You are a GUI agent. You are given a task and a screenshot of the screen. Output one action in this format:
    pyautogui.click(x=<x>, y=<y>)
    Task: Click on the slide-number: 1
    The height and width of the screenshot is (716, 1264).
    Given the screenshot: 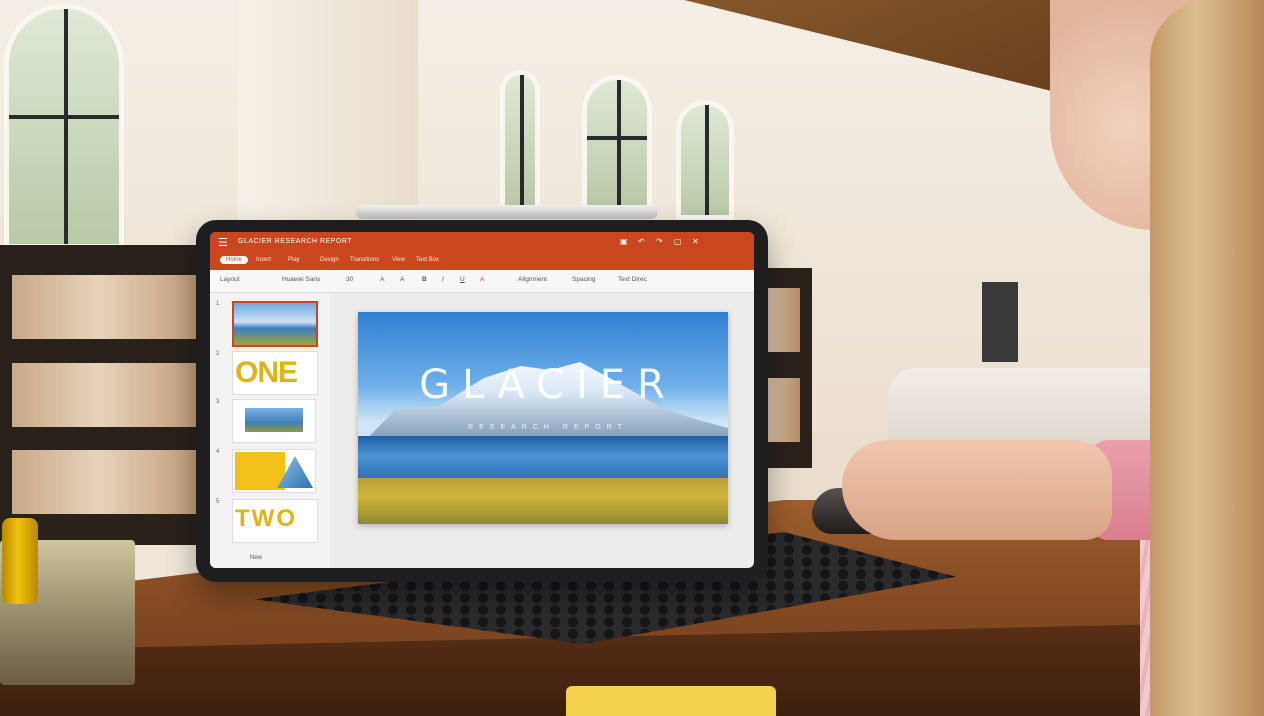 What is the action you would take?
    pyautogui.click(x=218, y=304)
    